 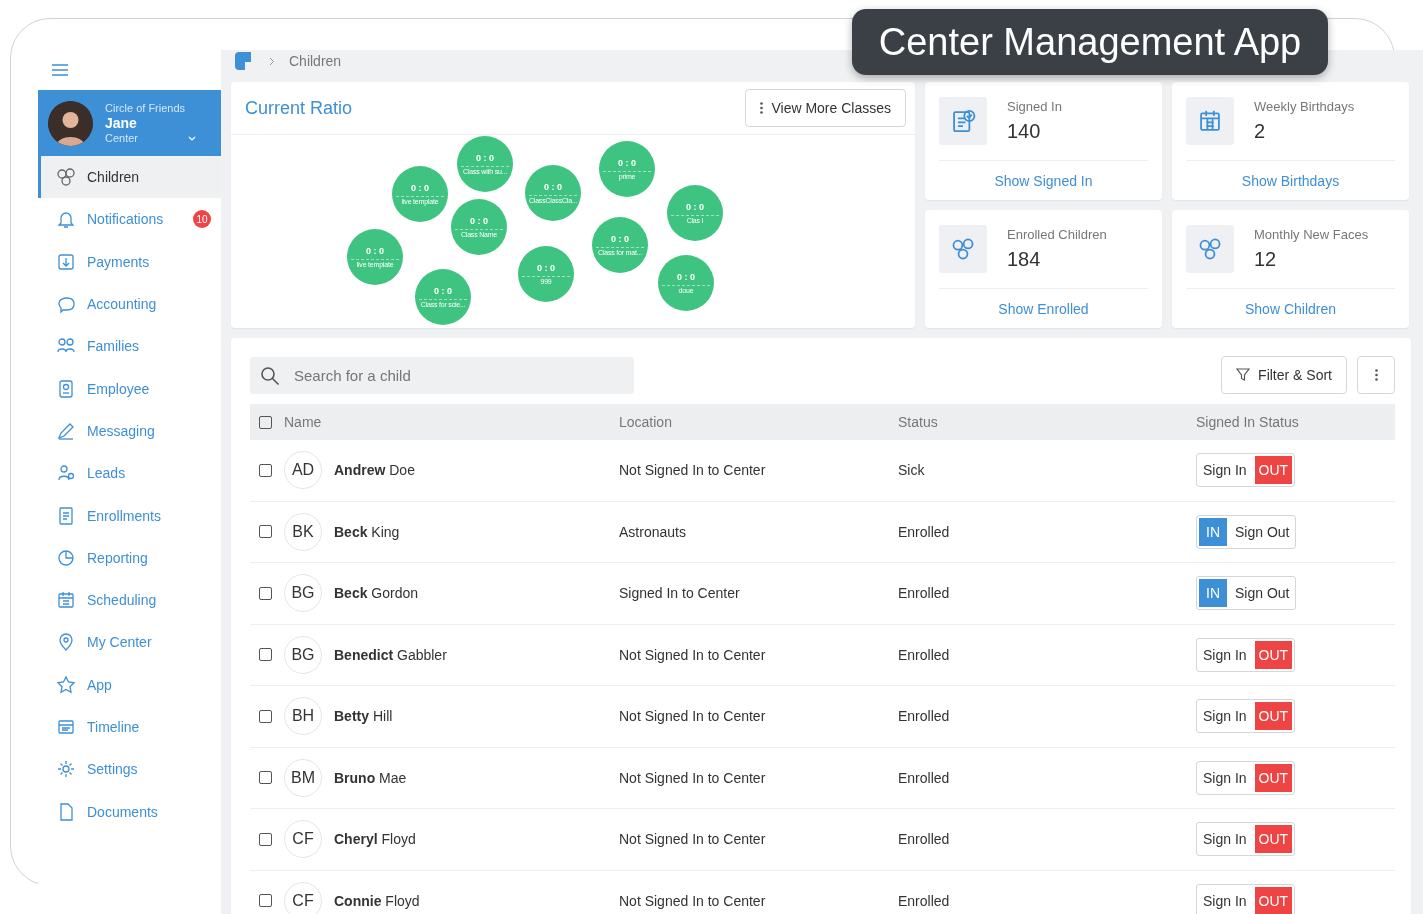 What do you see at coordinates (1024, 131) in the screenshot?
I see `stat-value: 140` at bounding box center [1024, 131].